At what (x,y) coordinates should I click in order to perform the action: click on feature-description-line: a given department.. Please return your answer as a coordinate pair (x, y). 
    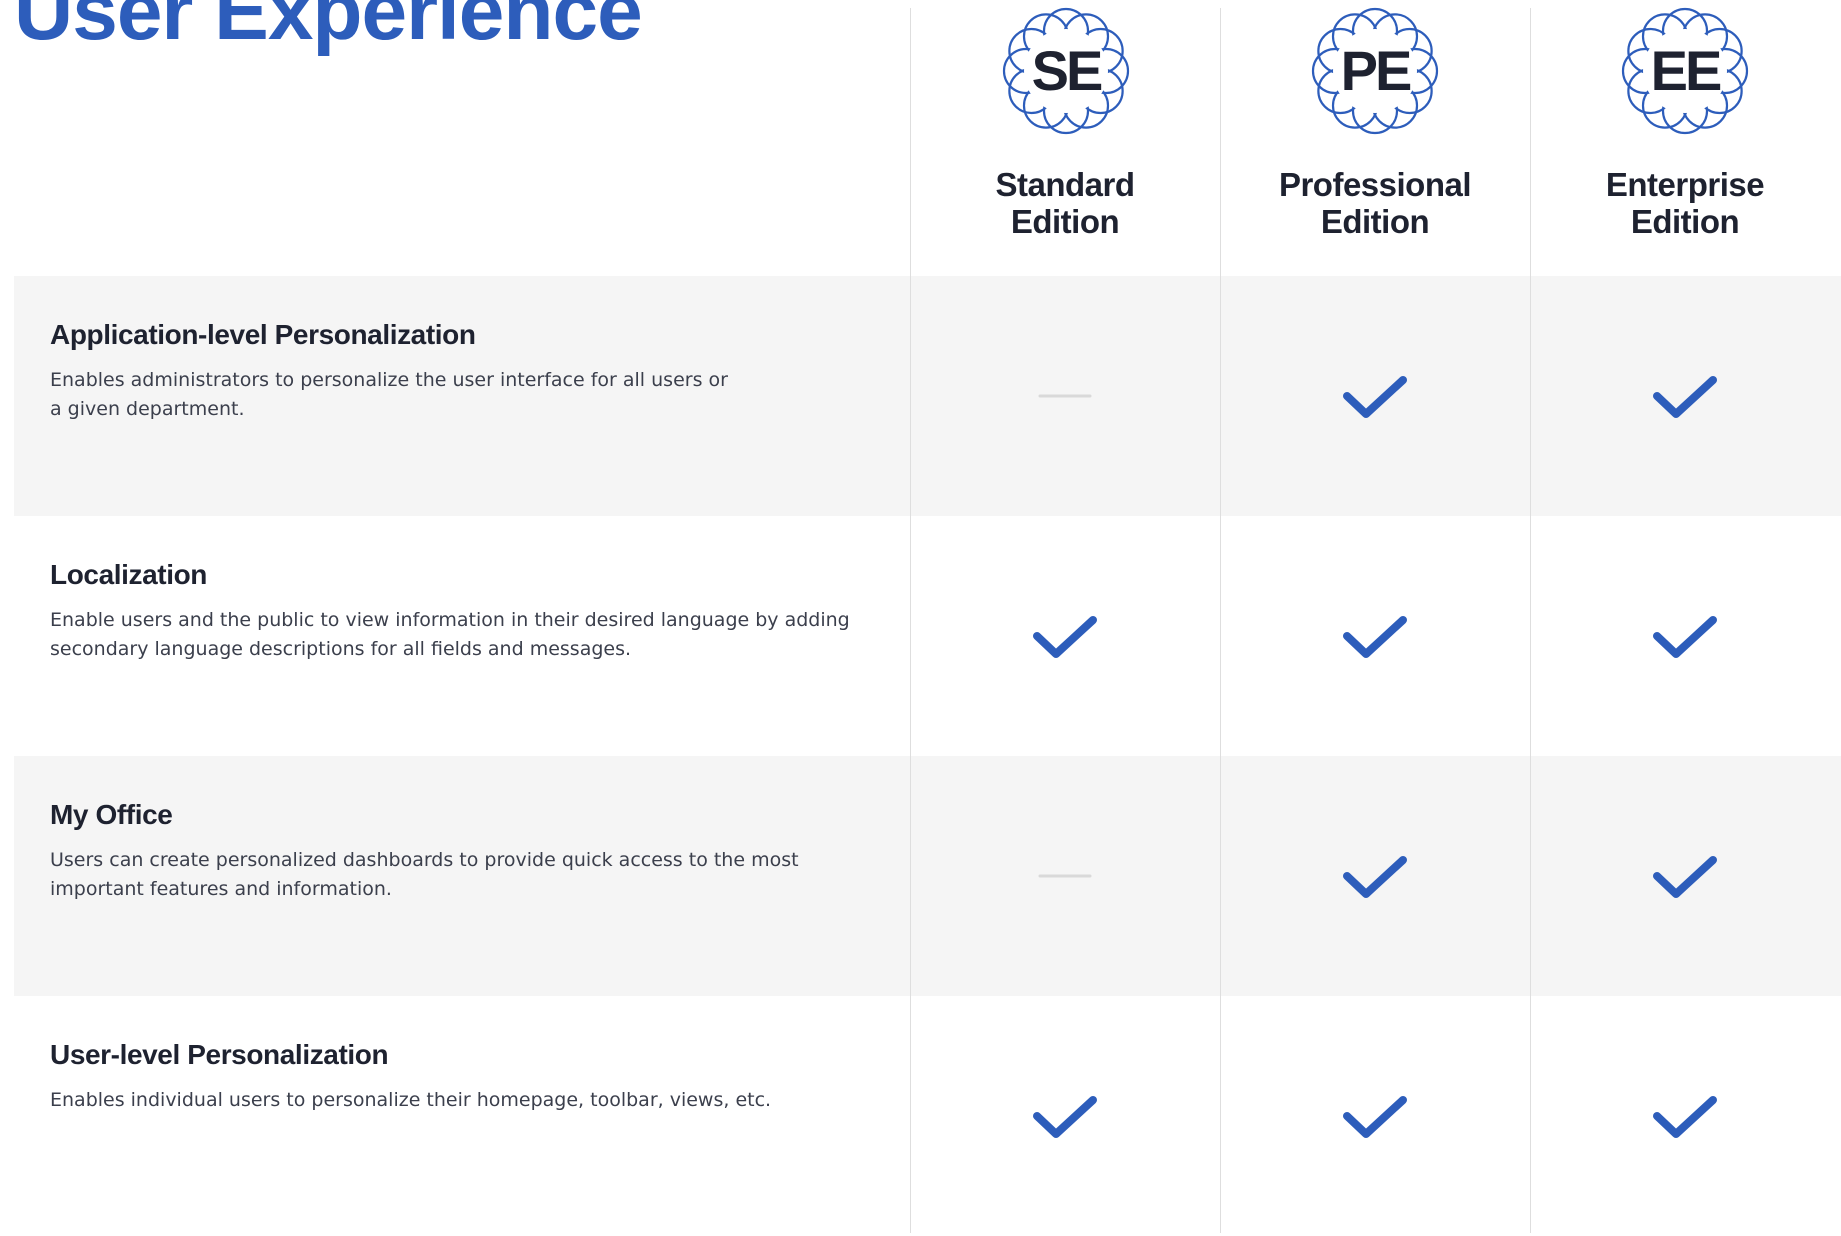
    Looking at the image, I should click on (147, 409).